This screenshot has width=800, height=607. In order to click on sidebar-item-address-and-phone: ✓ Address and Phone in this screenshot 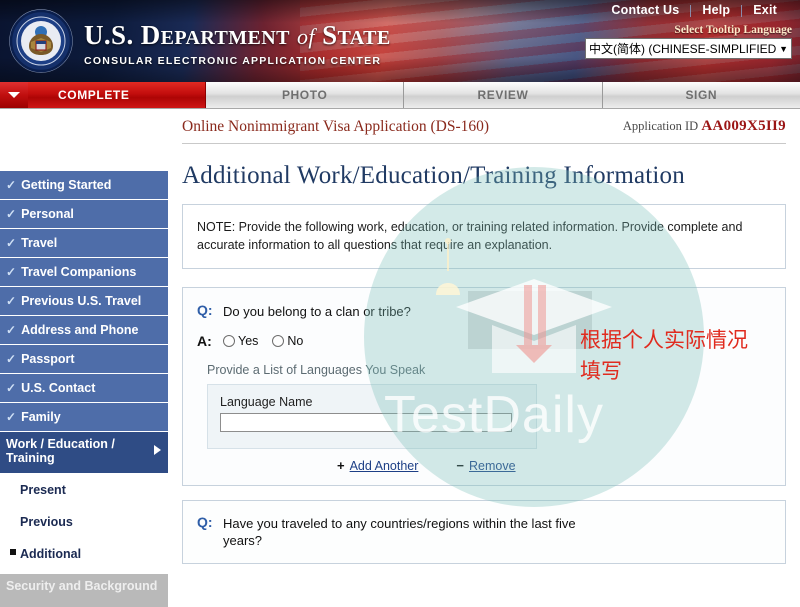, I will do `click(84, 330)`.